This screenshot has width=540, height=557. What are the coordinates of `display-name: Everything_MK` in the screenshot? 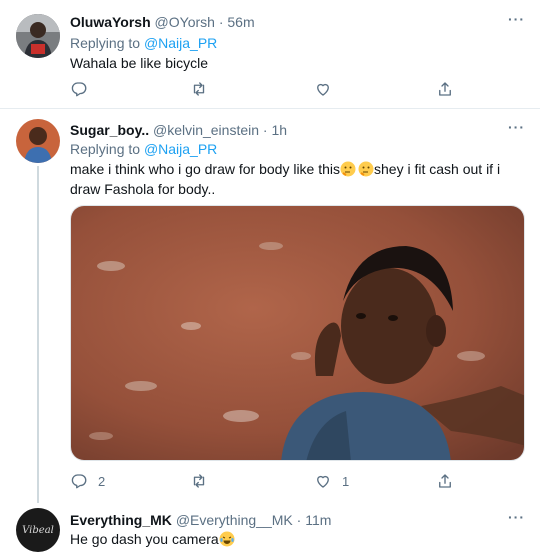 It's located at (121, 520).